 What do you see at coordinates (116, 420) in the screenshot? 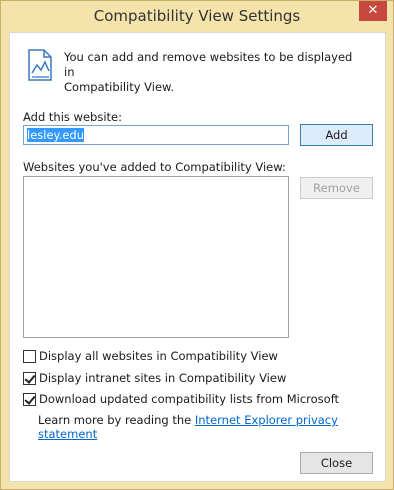
I see `learn-more-prefix: Learn more by reading the` at bounding box center [116, 420].